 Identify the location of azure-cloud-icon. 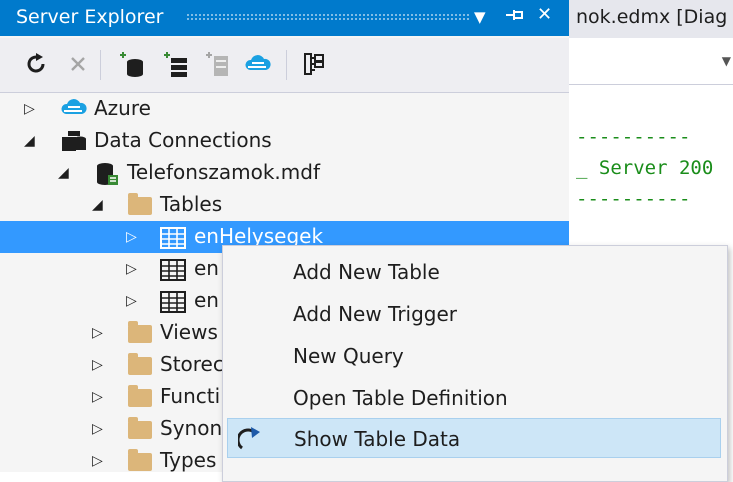
(74, 110).